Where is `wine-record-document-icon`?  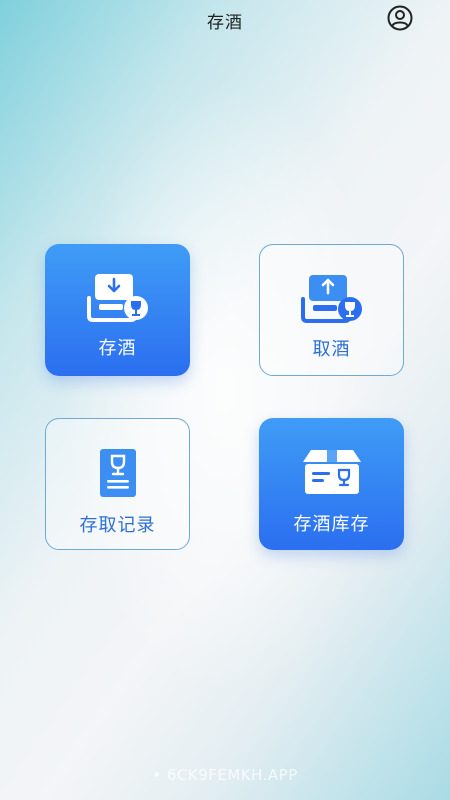
wine-record-document-icon is located at coordinates (117, 473).